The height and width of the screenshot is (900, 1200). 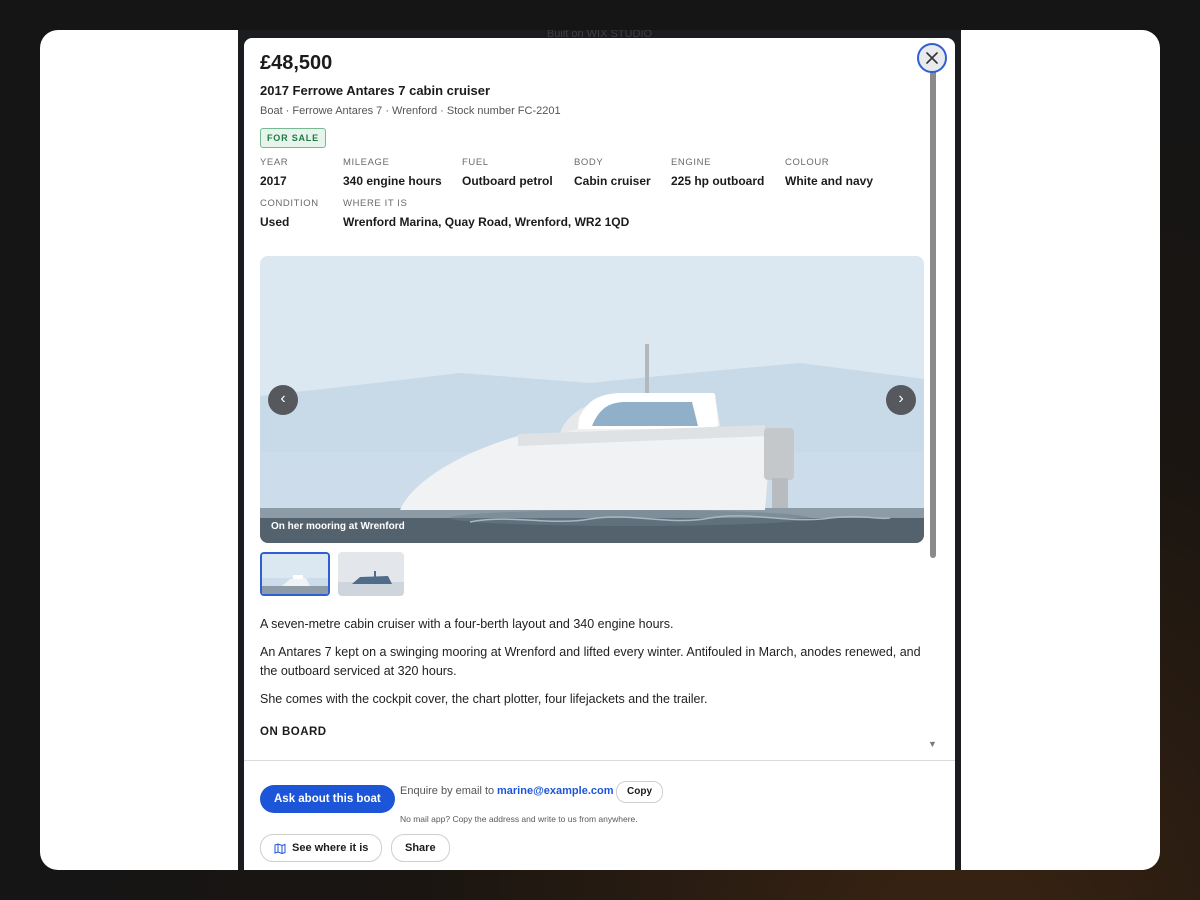 I want to click on on-board-heading: ON BOARD, so click(x=293, y=732).